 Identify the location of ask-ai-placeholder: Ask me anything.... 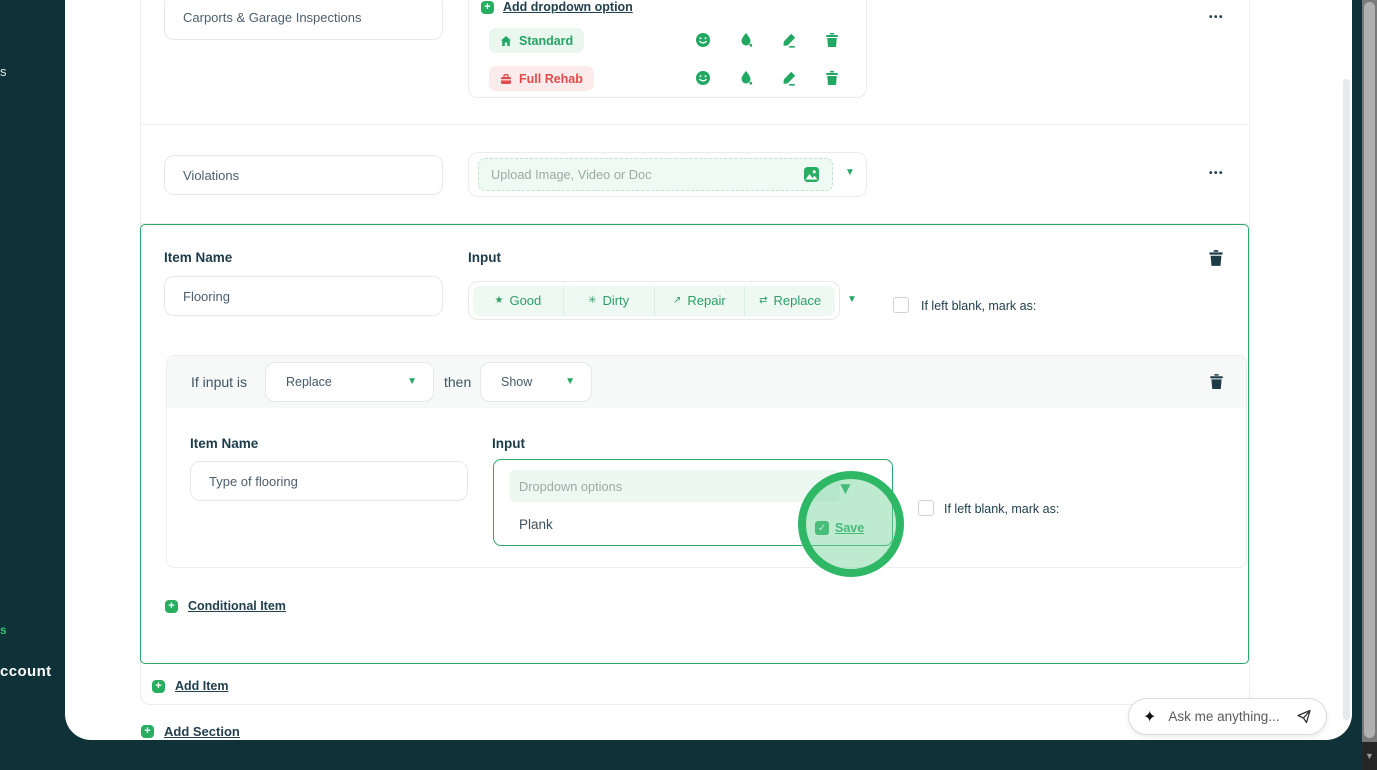
(1224, 716).